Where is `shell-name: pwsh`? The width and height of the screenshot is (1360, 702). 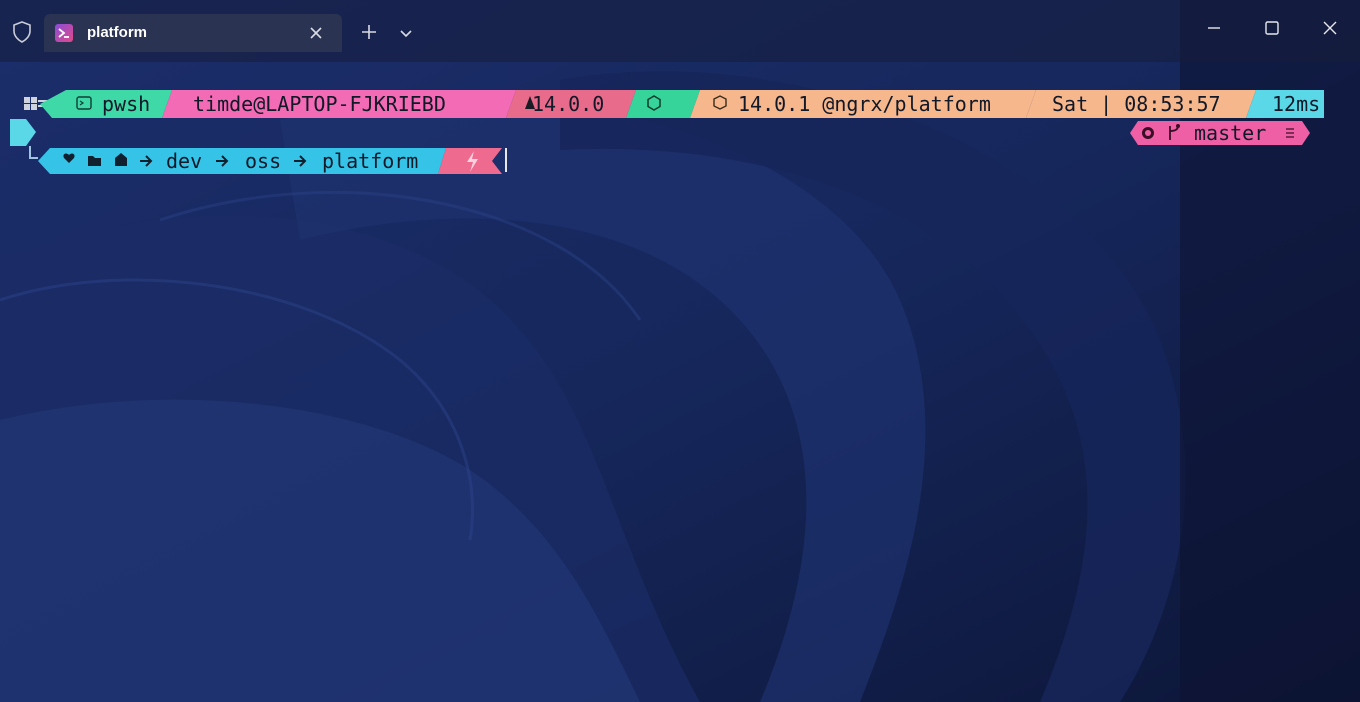
shell-name: pwsh is located at coordinates (126, 104).